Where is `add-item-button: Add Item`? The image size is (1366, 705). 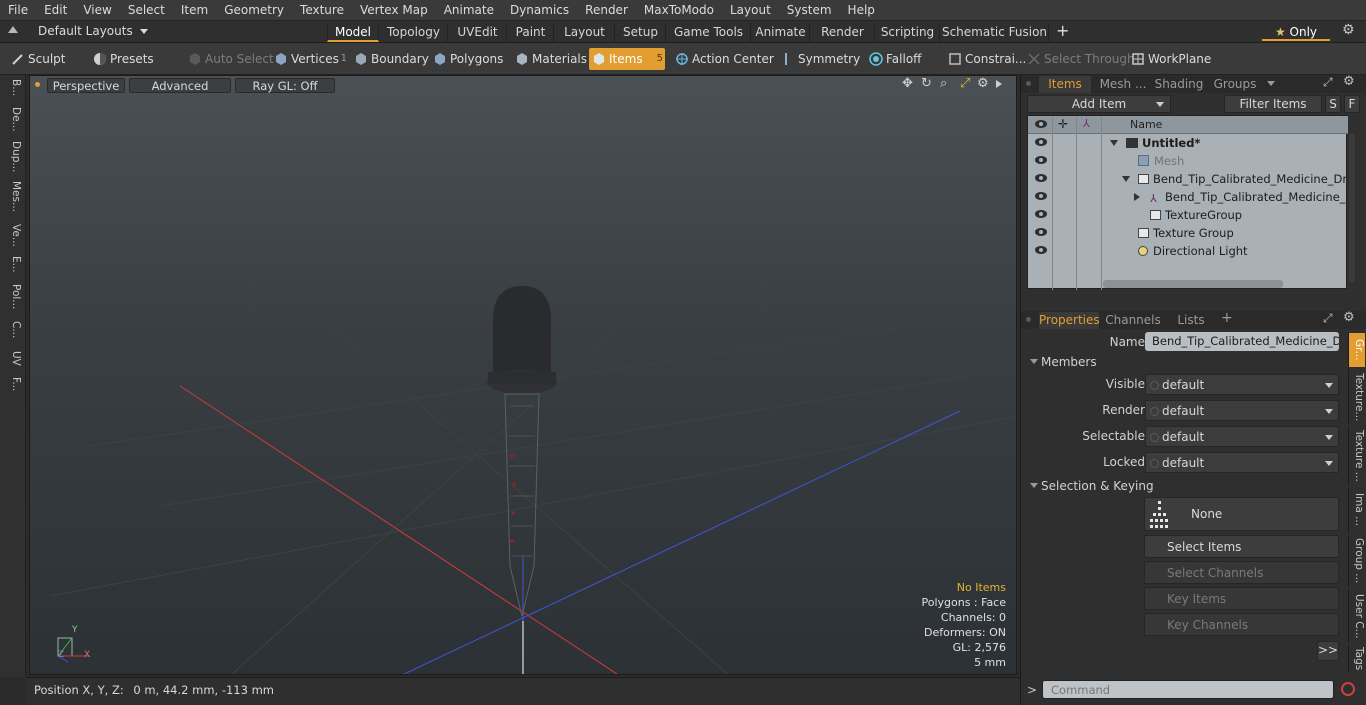
add-item-button: Add Item is located at coordinates (1099, 104).